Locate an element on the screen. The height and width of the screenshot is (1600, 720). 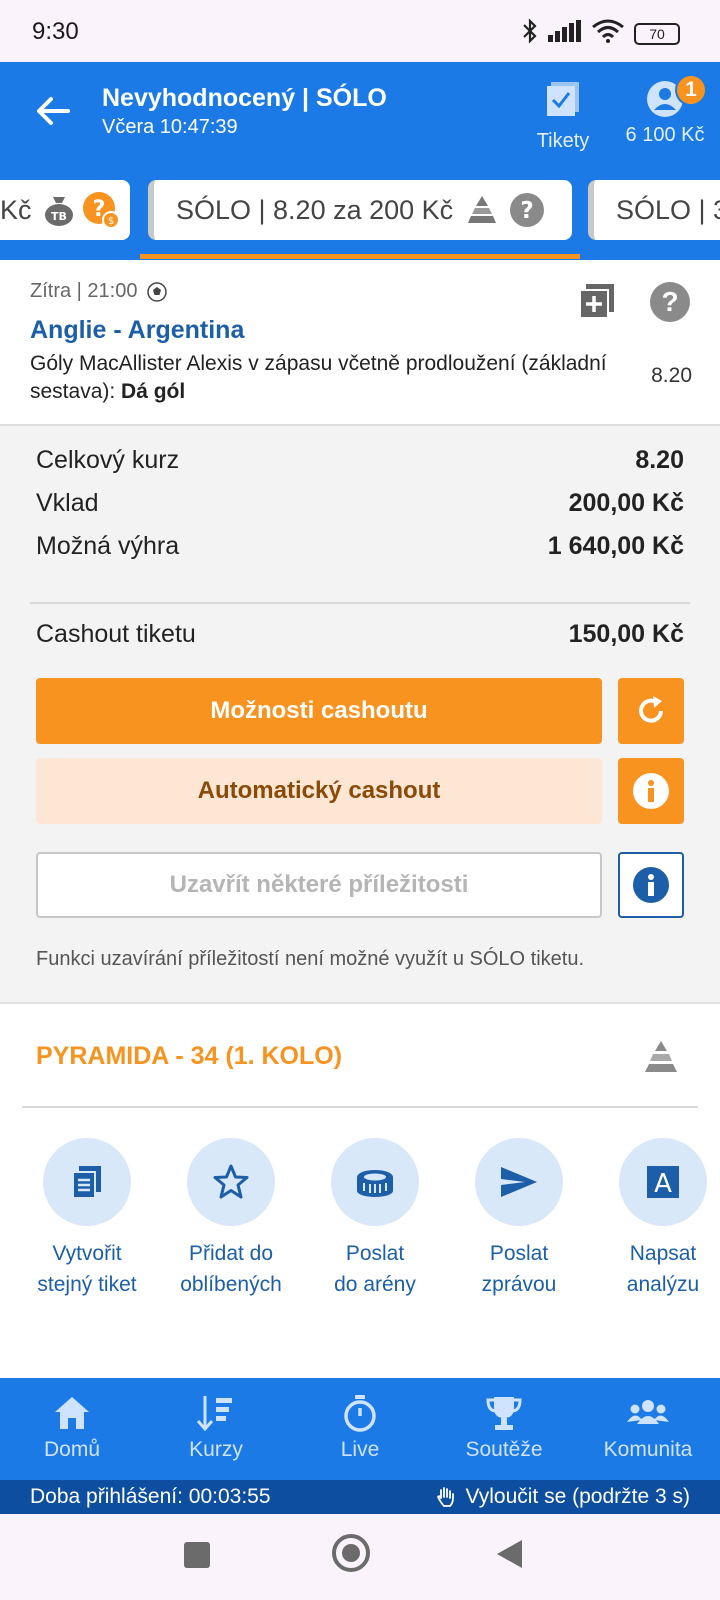
ticket-tab-previous: Kč TB ? $ is located at coordinates (65, 210).